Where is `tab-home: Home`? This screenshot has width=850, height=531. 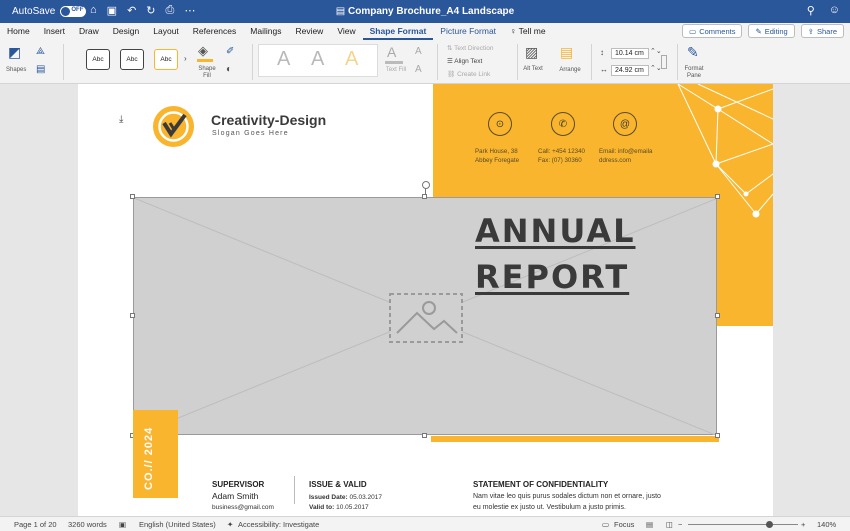 tab-home: Home is located at coordinates (18, 31).